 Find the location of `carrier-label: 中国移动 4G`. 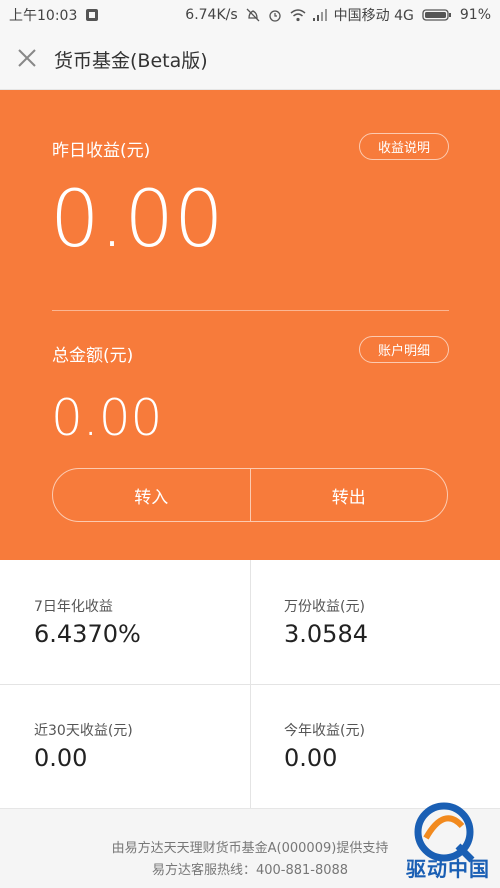

carrier-label: 中国移动 4G is located at coordinates (373, 16).